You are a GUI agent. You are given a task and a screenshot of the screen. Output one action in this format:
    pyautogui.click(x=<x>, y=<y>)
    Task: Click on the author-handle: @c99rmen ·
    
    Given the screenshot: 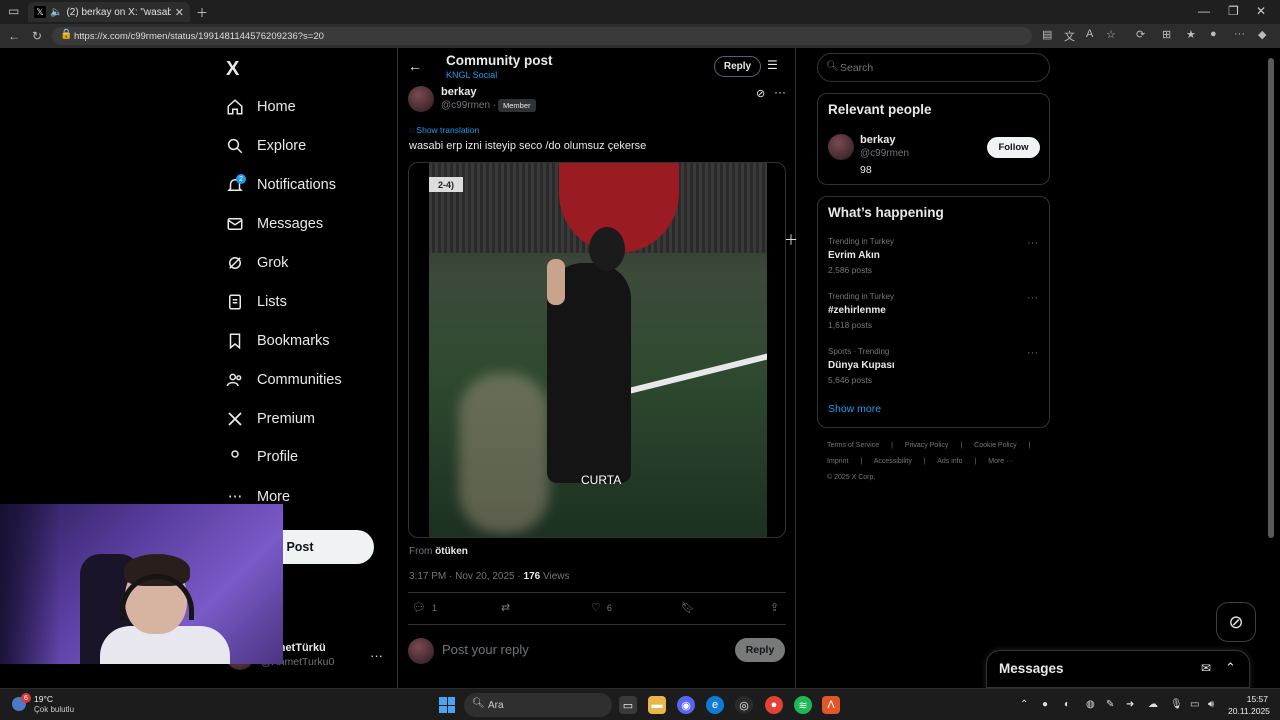 What is the action you would take?
    pyautogui.click(x=468, y=105)
    